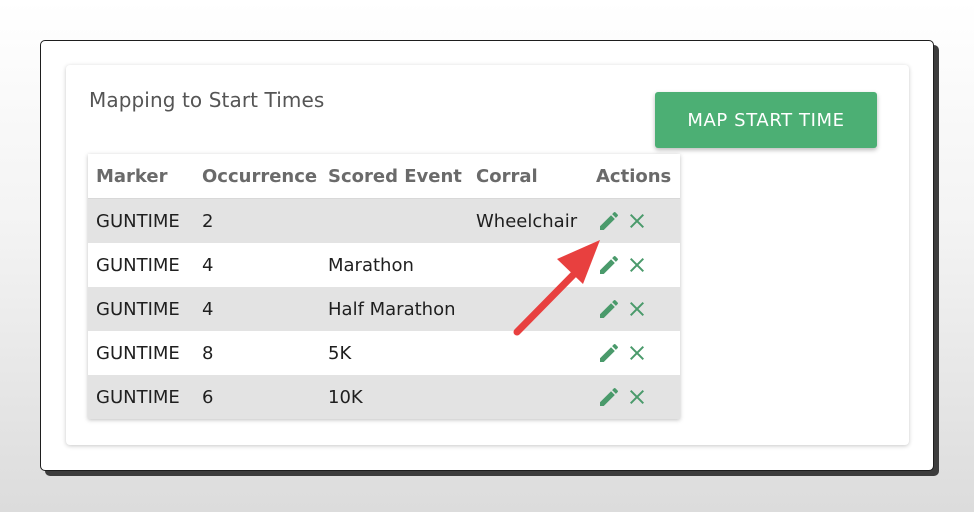  Describe the element at coordinates (394, 220) in the screenshot. I see `cell-scored-event` at that location.